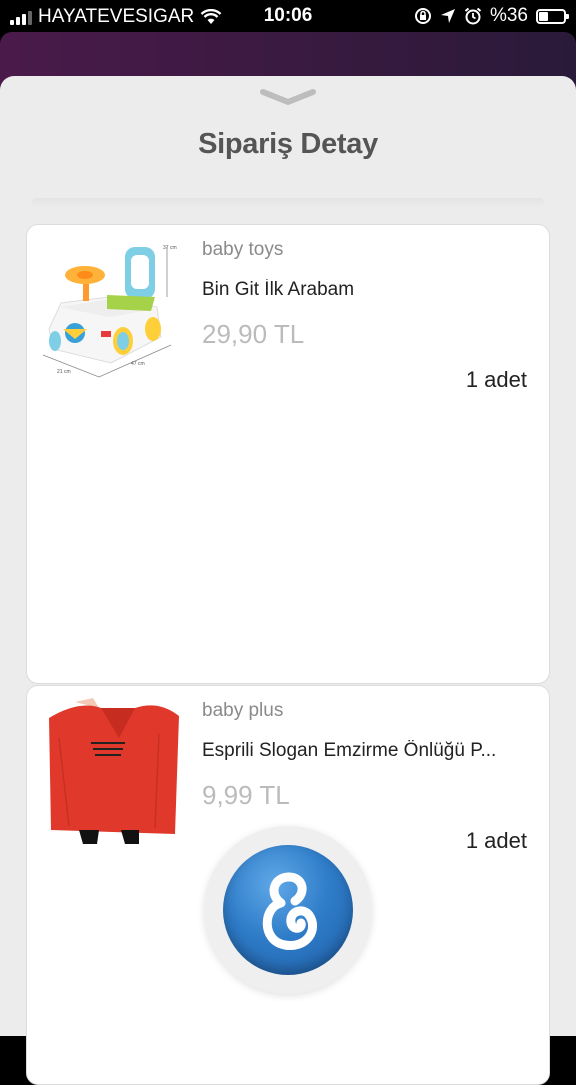  I want to click on product-image-nursing-cover, so click(112, 771).